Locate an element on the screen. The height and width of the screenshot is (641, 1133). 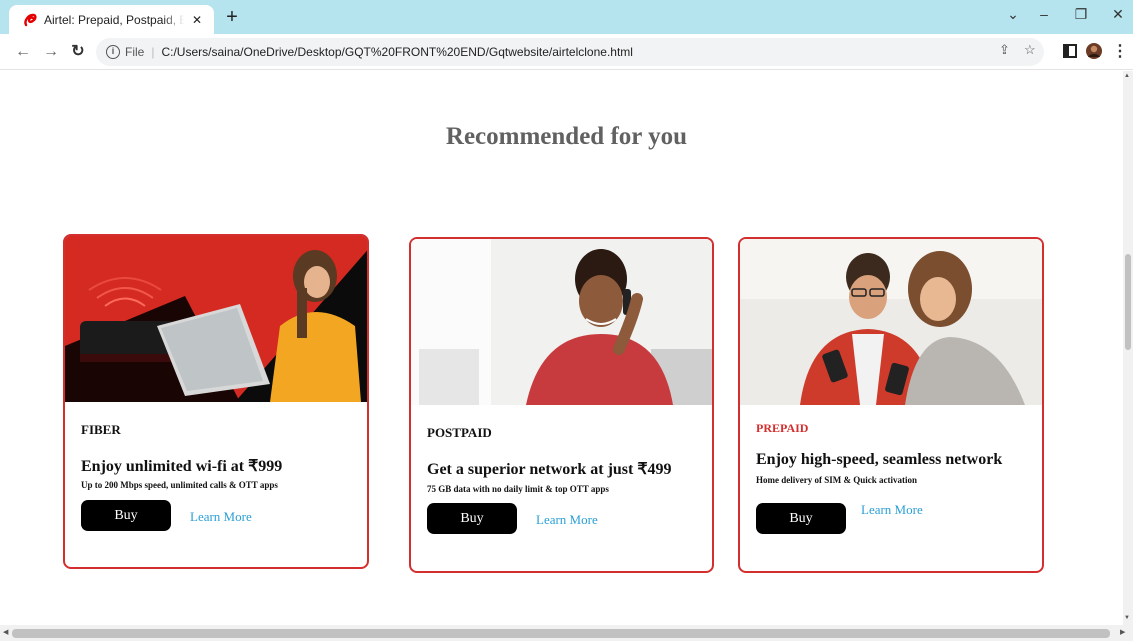
profile-avatar is located at coordinates (1094, 51).